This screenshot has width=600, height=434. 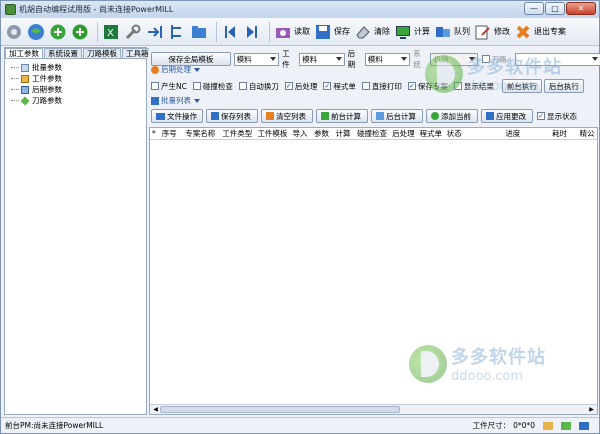 What do you see at coordinates (526, 133) in the screenshot?
I see `column-header: 进度` at bounding box center [526, 133].